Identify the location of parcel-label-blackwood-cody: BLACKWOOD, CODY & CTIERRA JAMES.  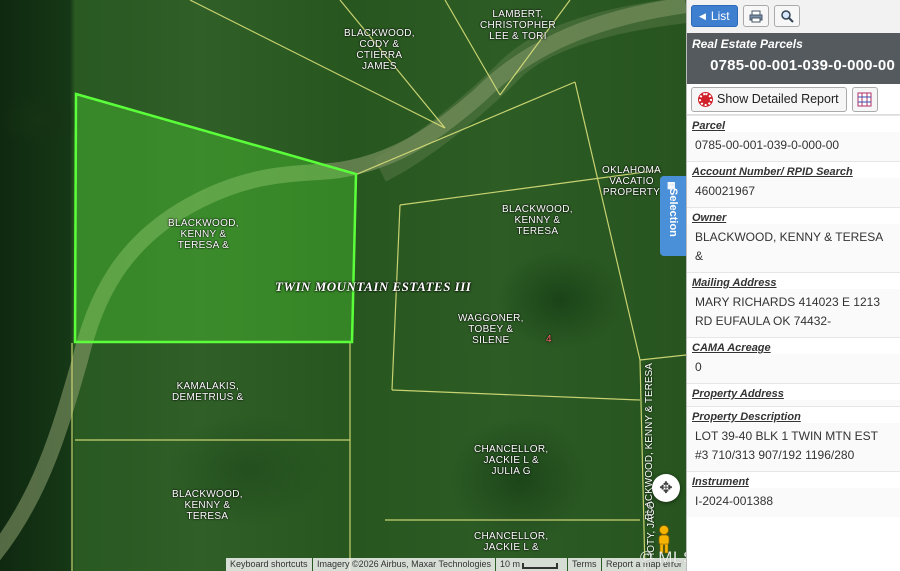
(379, 50).